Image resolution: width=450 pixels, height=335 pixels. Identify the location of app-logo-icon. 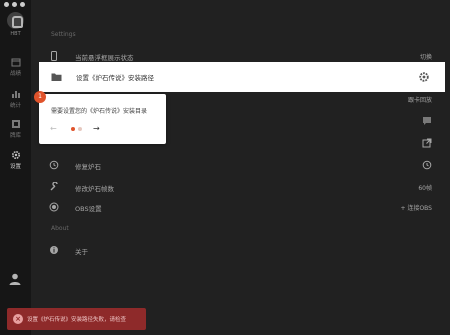
(15, 20).